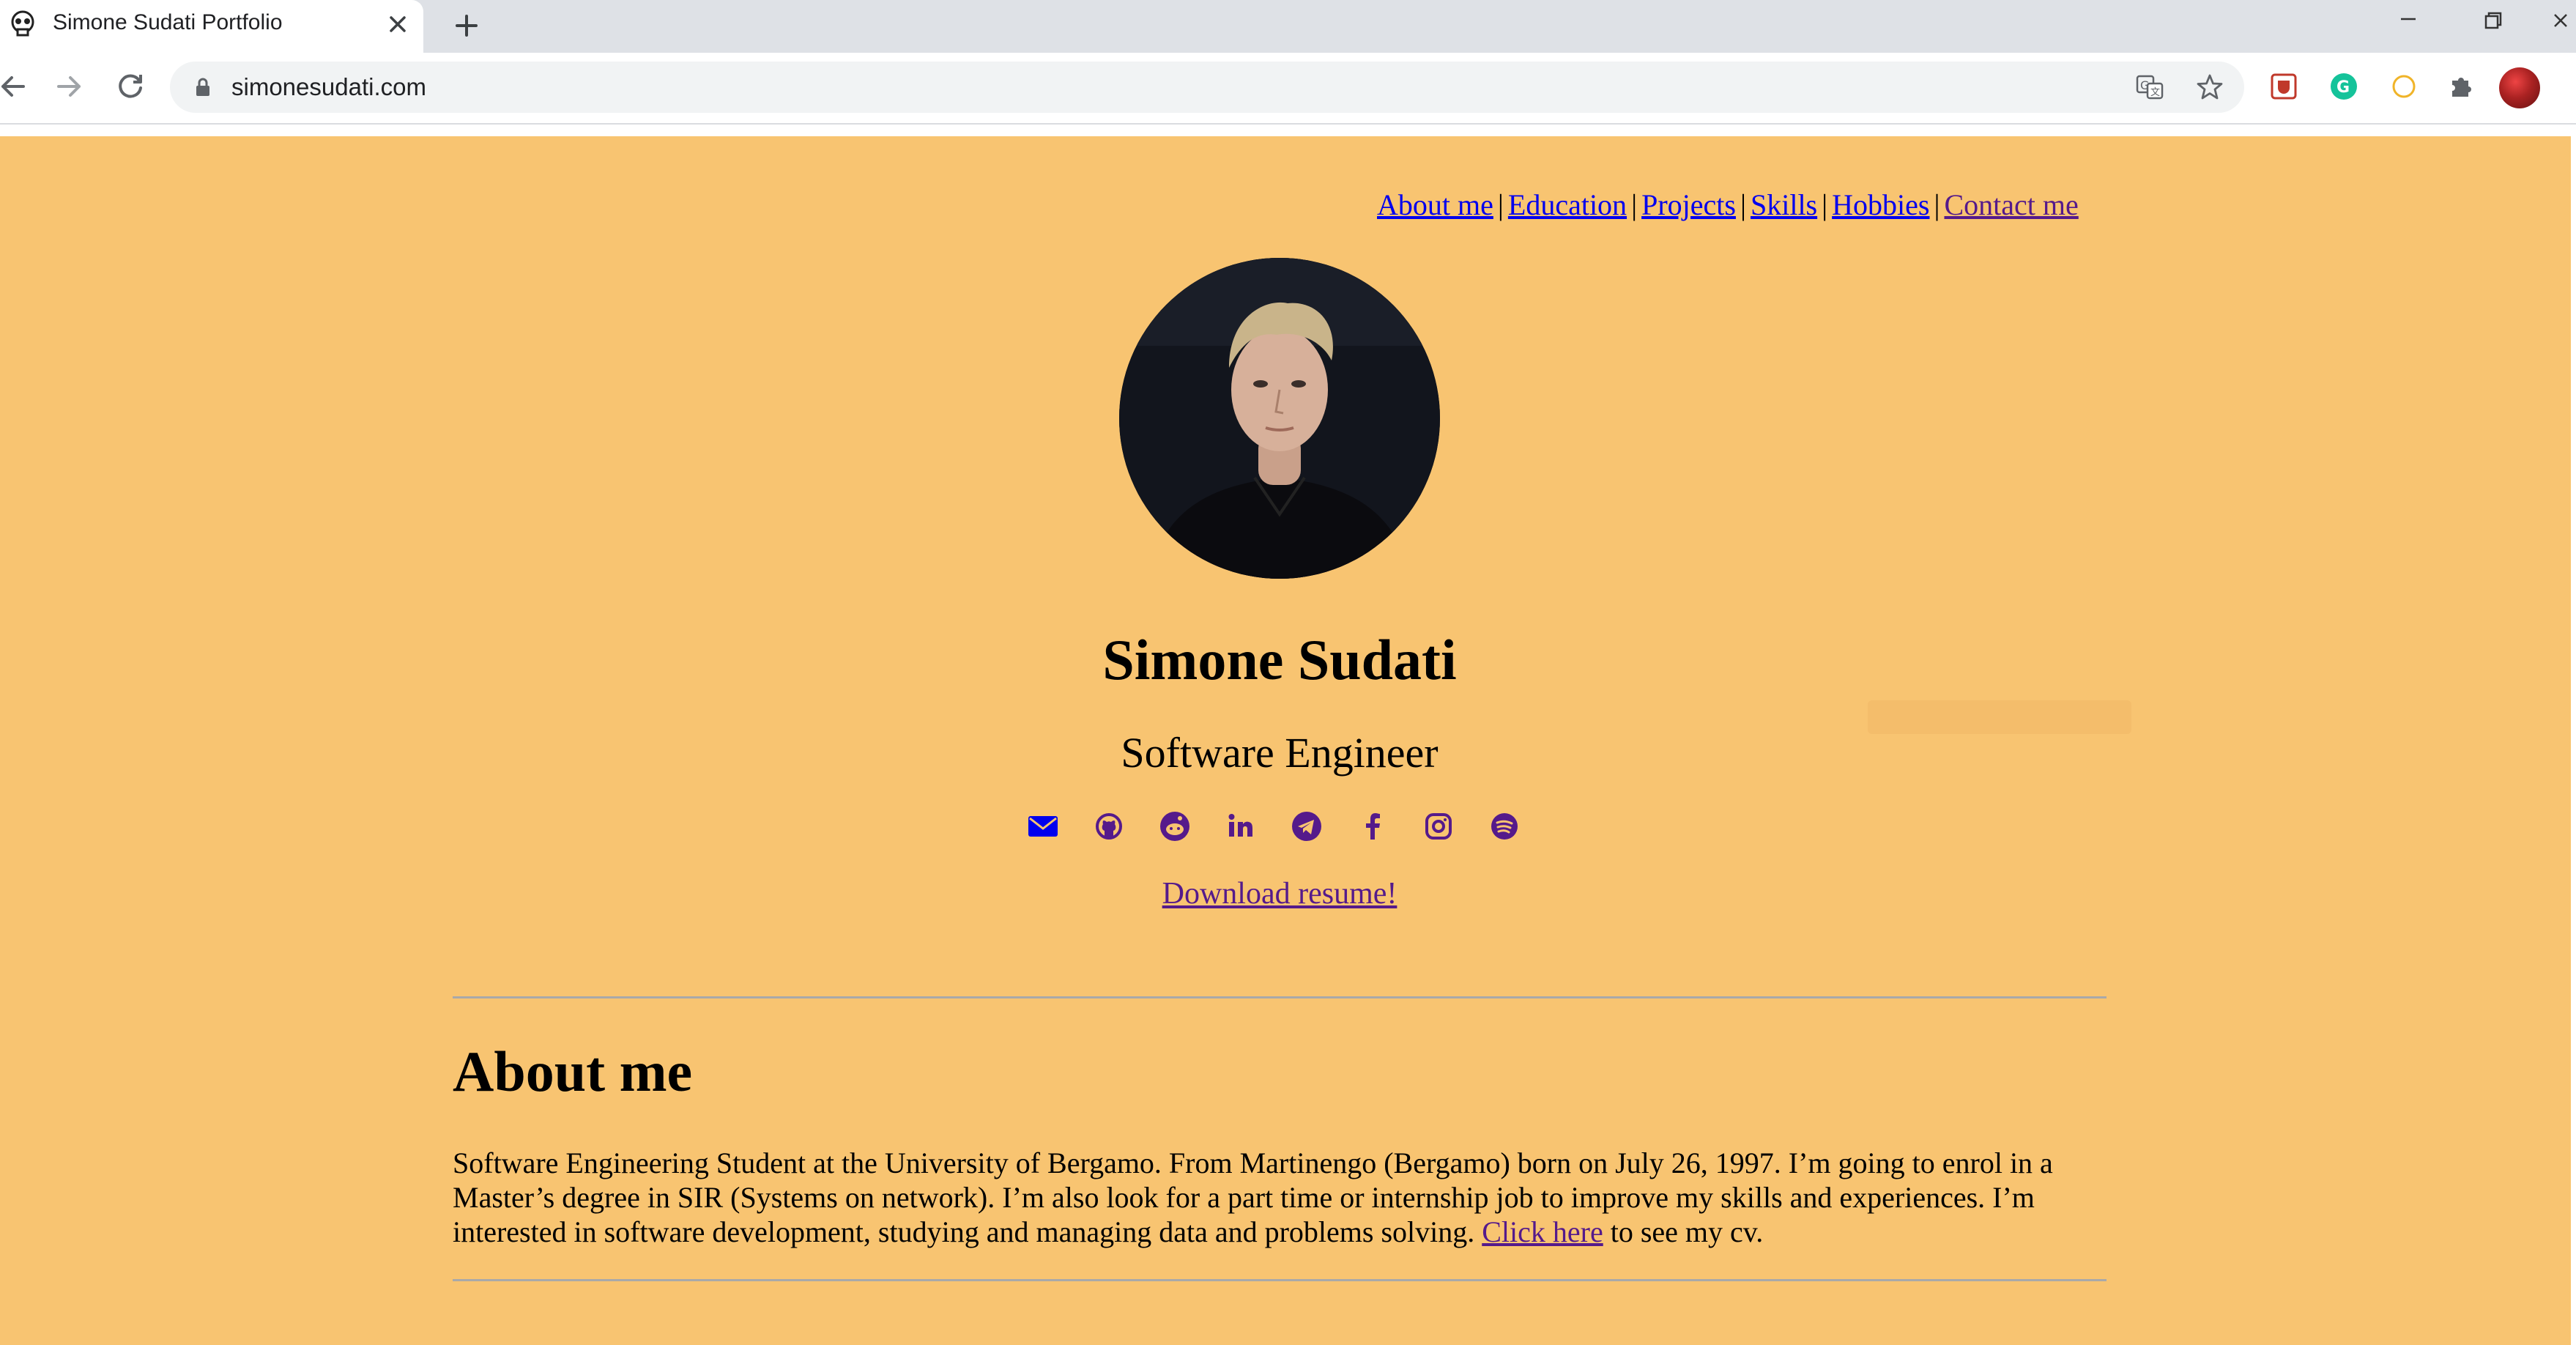  Describe the element at coordinates (1043, 827) in the screenshot. I see `email-icon` at that location.